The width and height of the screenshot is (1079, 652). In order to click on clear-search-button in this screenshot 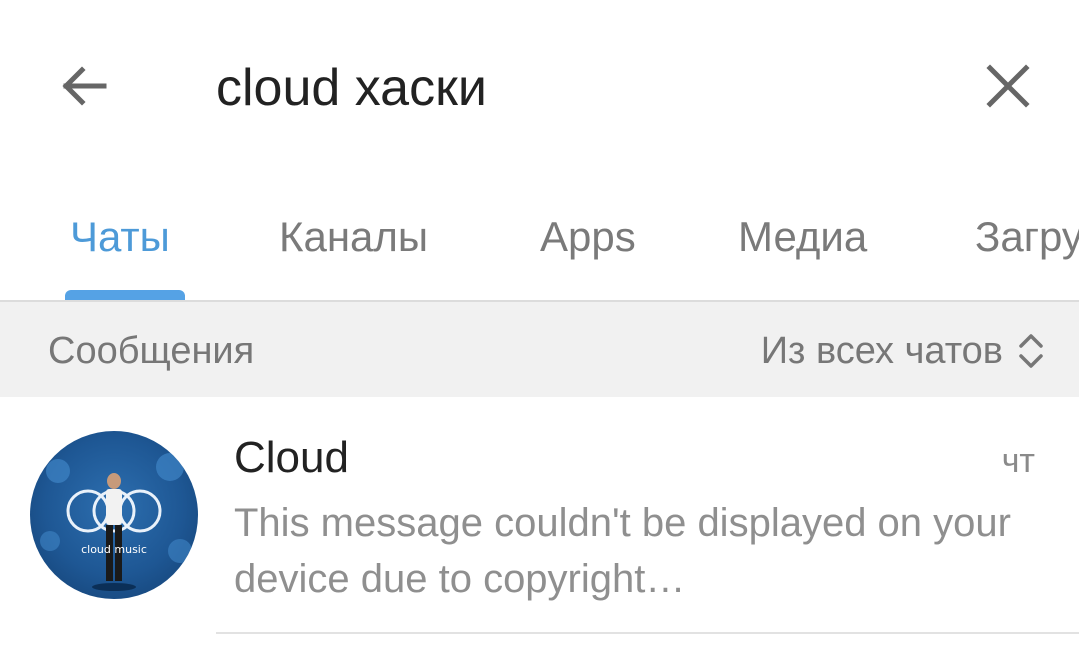, I will do `click(1008, 86)`.